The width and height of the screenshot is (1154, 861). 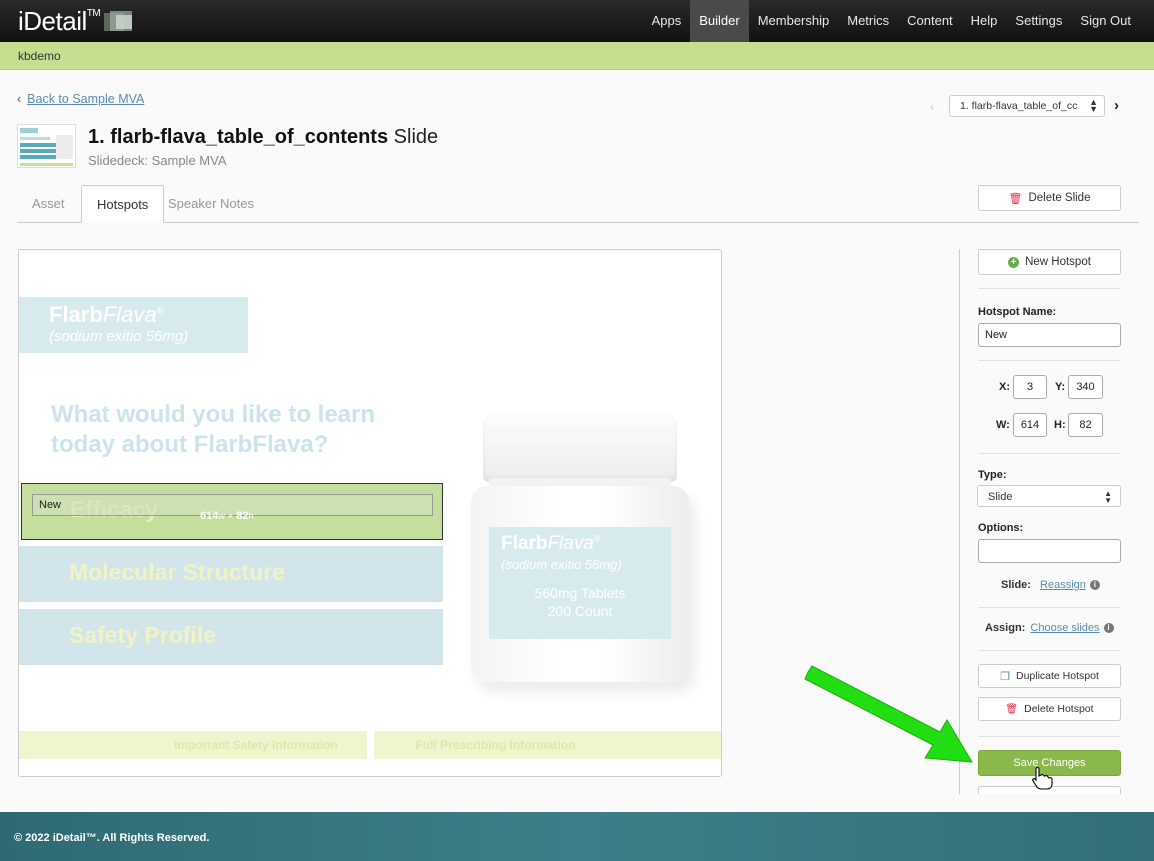 I want to click on chevron-left-icon: ‹, so click(x=19, y=99).